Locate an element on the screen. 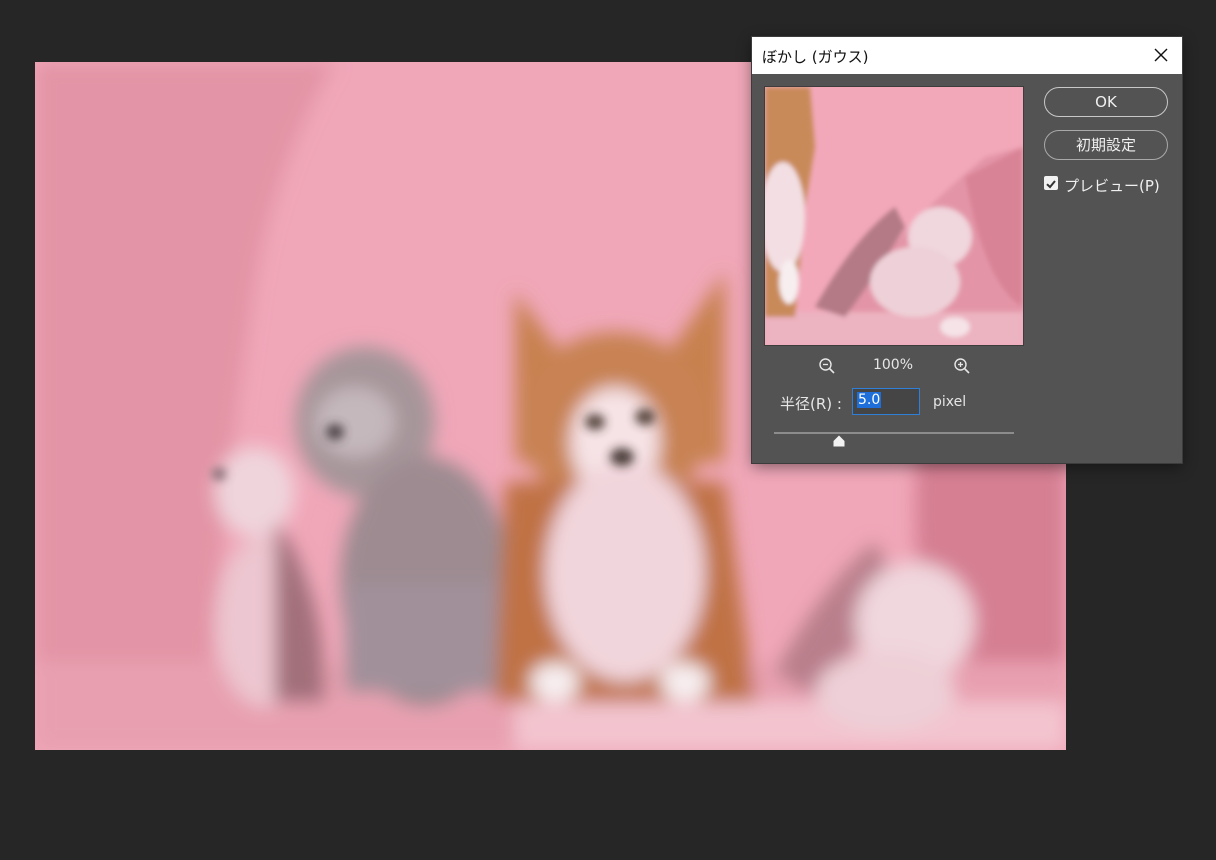 The height and width of the screenshot is (860, 1216). preview-thumbnail is located at coordinates (894, 216).